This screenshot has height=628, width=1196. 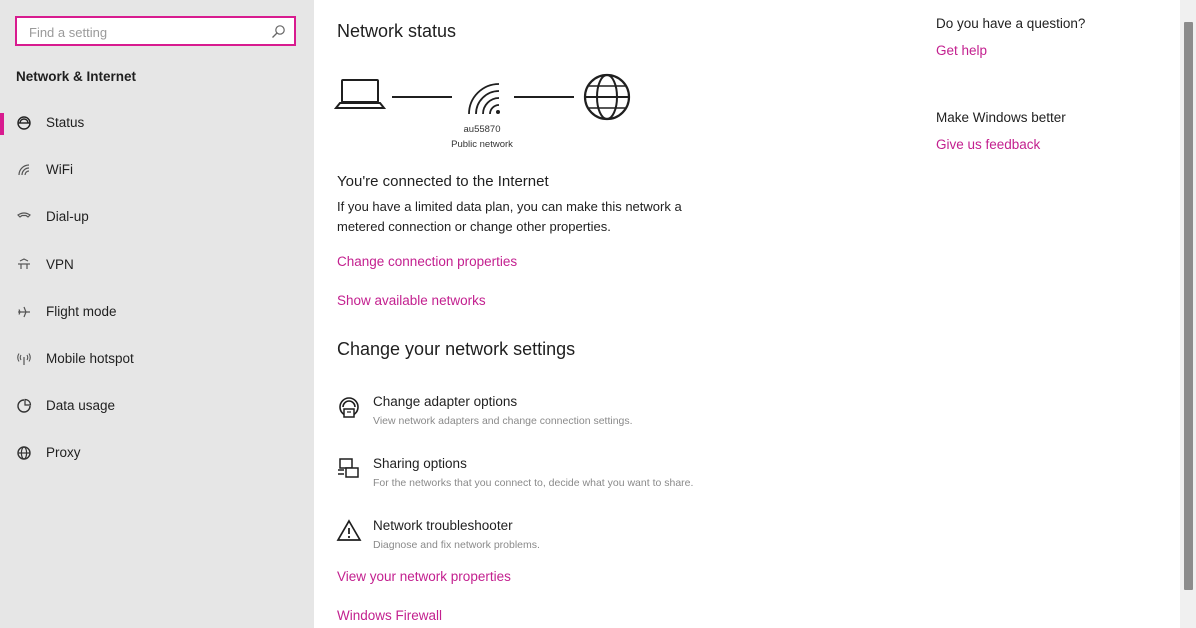 What do you see at coordinates (24, 359) in the screenshot?
I see `hotspot-icon` at bounding box center [24, 359].